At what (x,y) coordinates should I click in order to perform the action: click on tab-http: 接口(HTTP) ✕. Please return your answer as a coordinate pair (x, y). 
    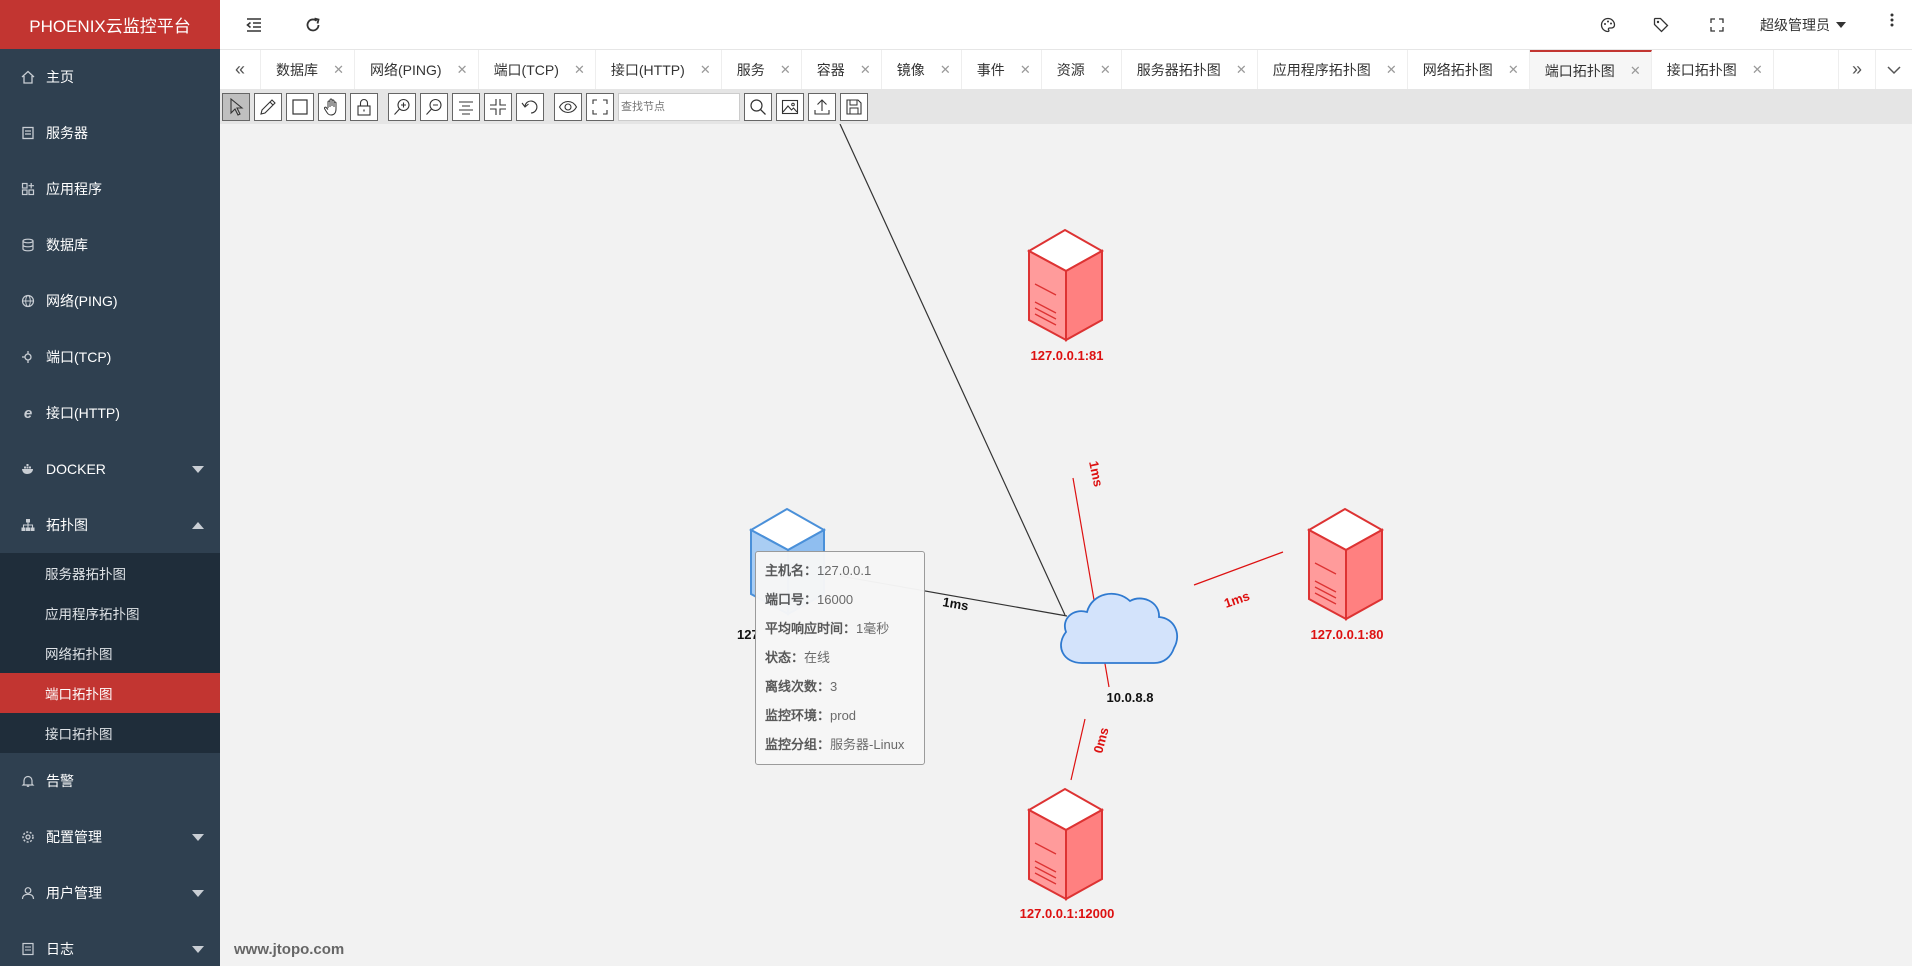
    Looking at the image, I should click on (659, 69).